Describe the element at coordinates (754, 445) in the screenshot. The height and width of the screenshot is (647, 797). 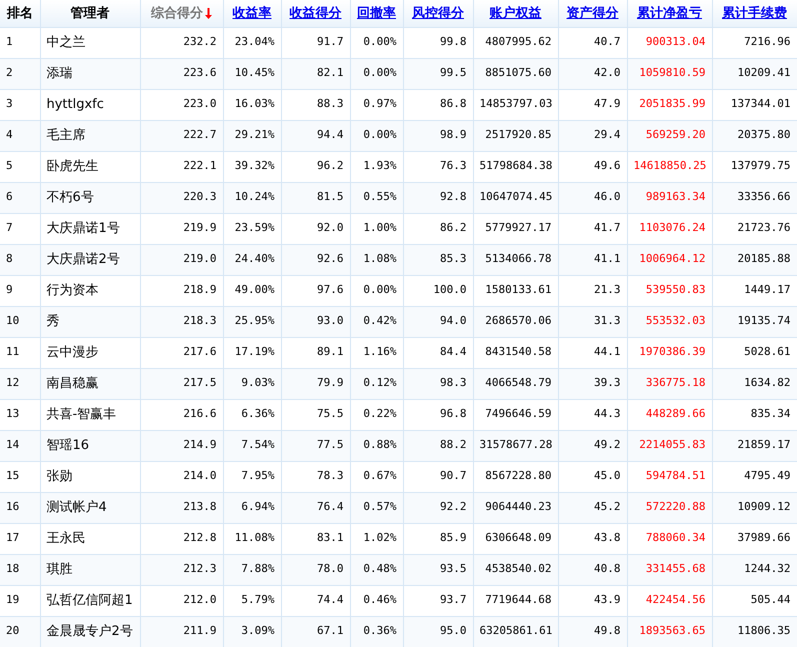
I see `table-cell: 21859.17` at that location.